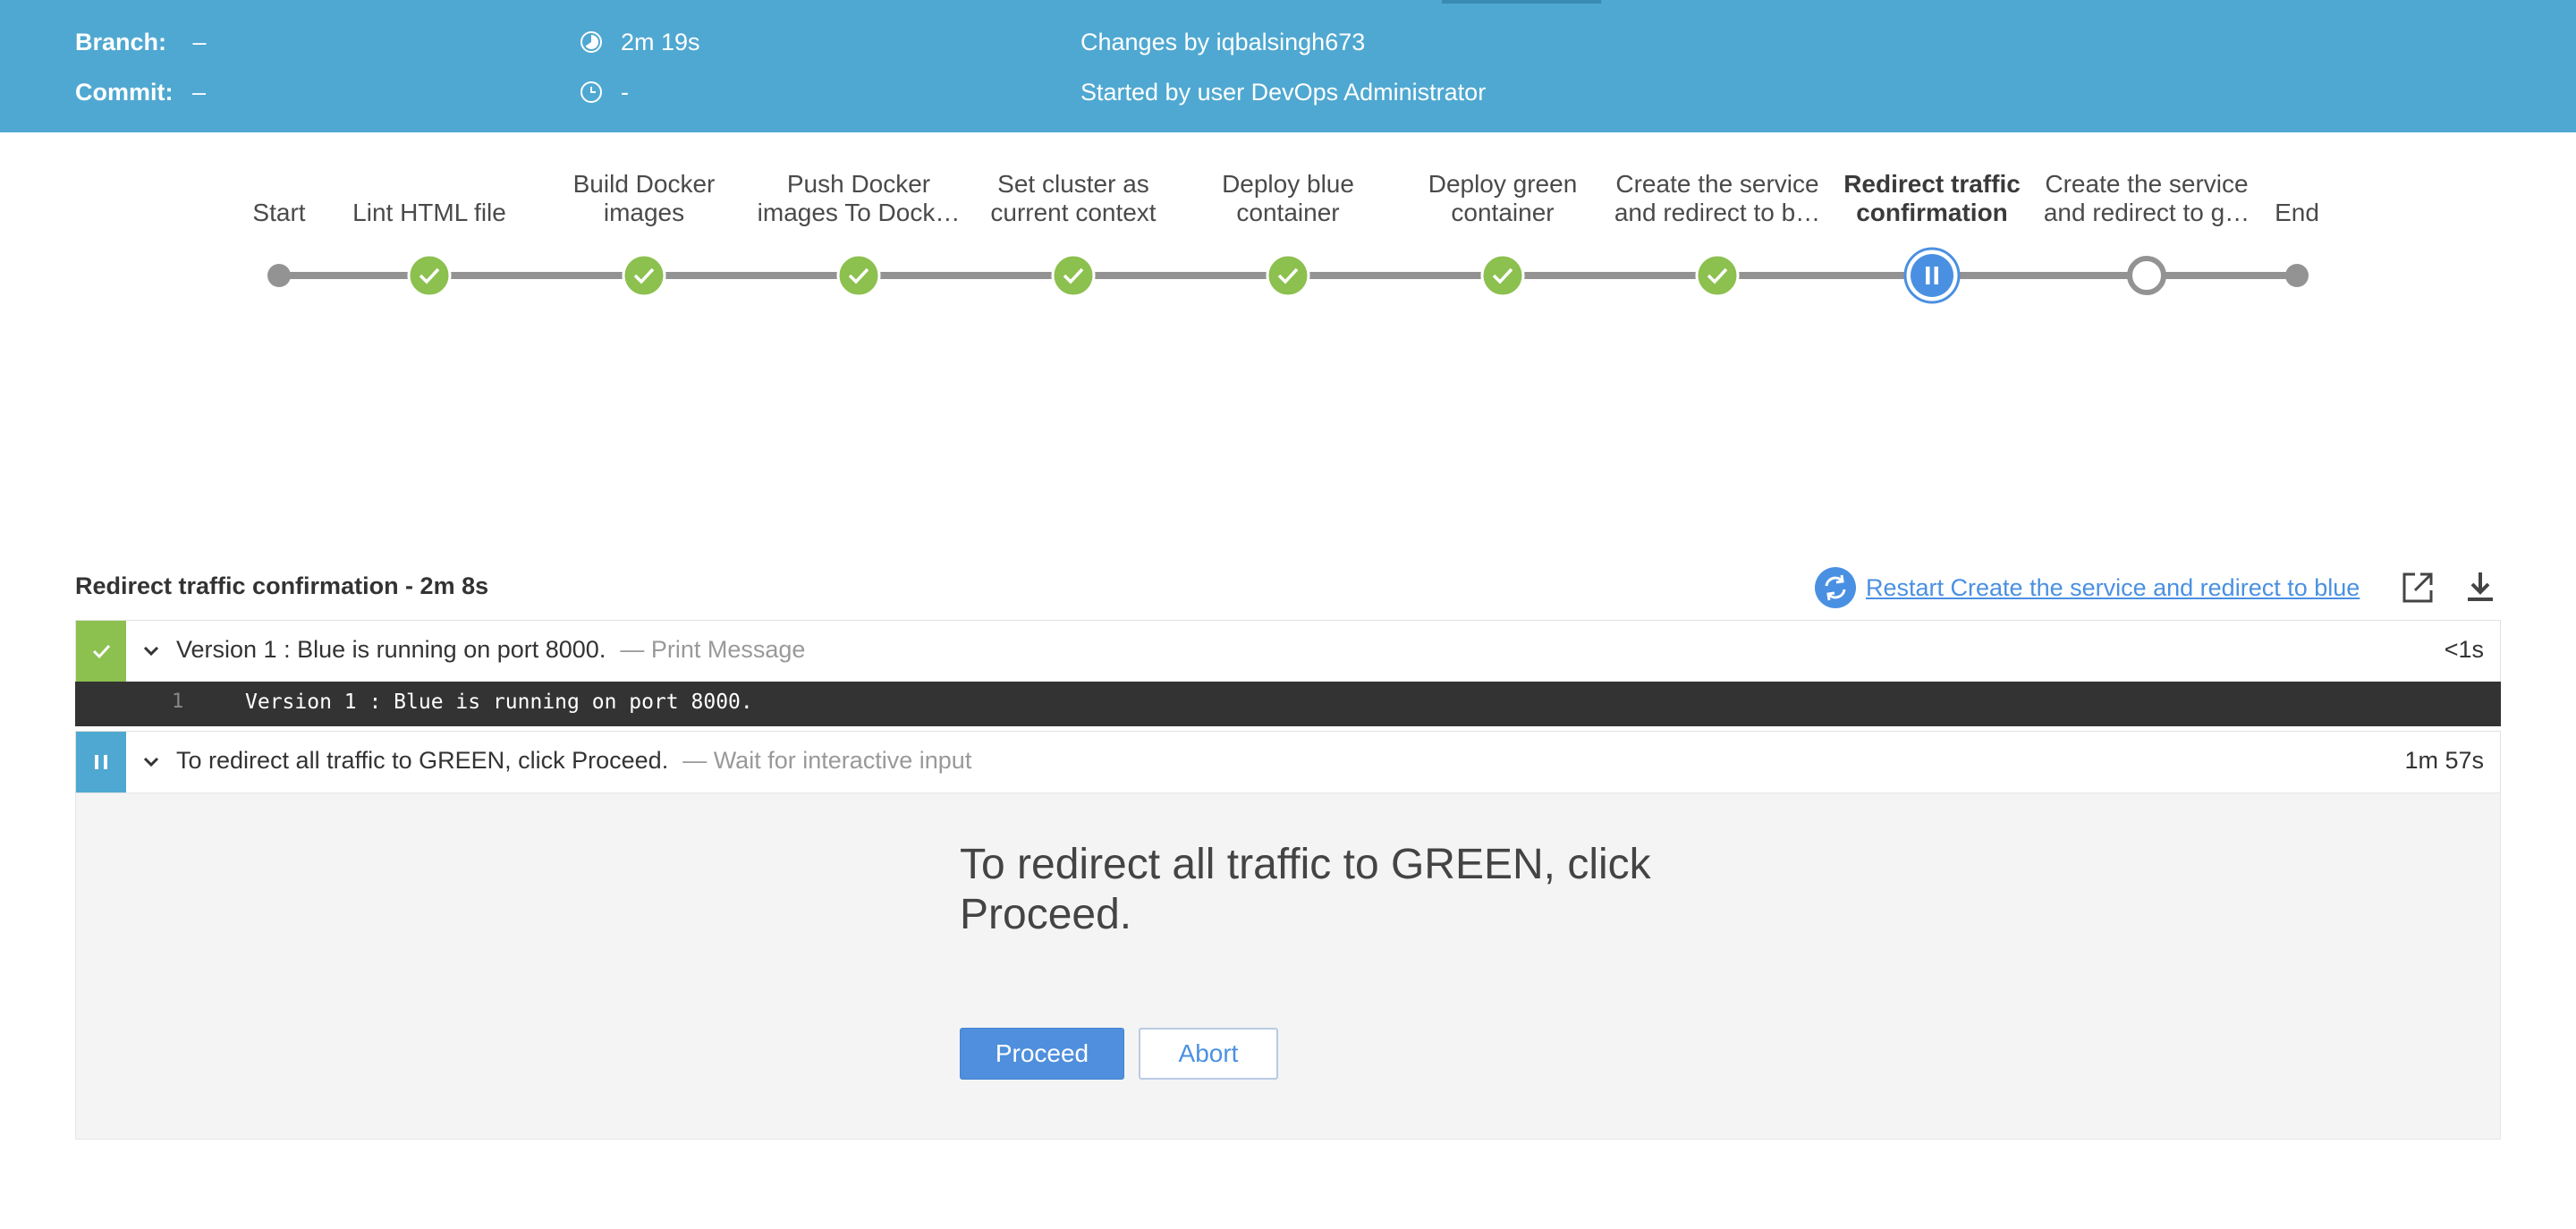 This screenshot has height=1229, width=2576. I want to click on proceed-button: Proceed, so click(1042, 1054).